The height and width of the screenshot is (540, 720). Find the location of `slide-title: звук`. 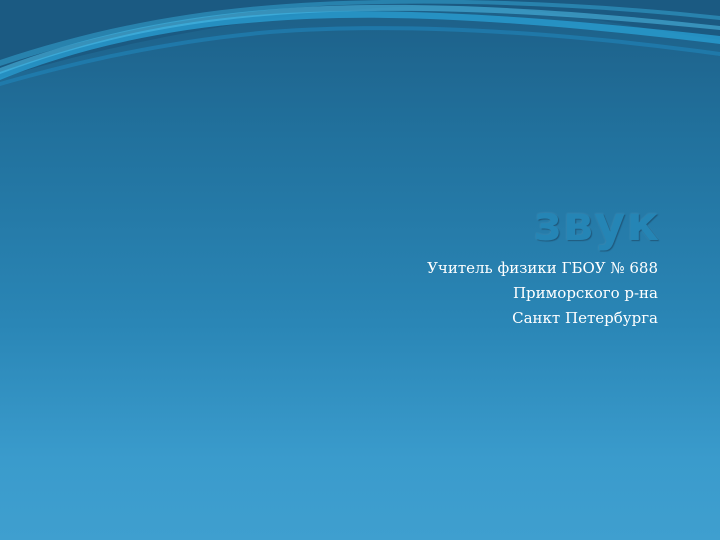

slide-title: звук is located at coordinates (596, 224).